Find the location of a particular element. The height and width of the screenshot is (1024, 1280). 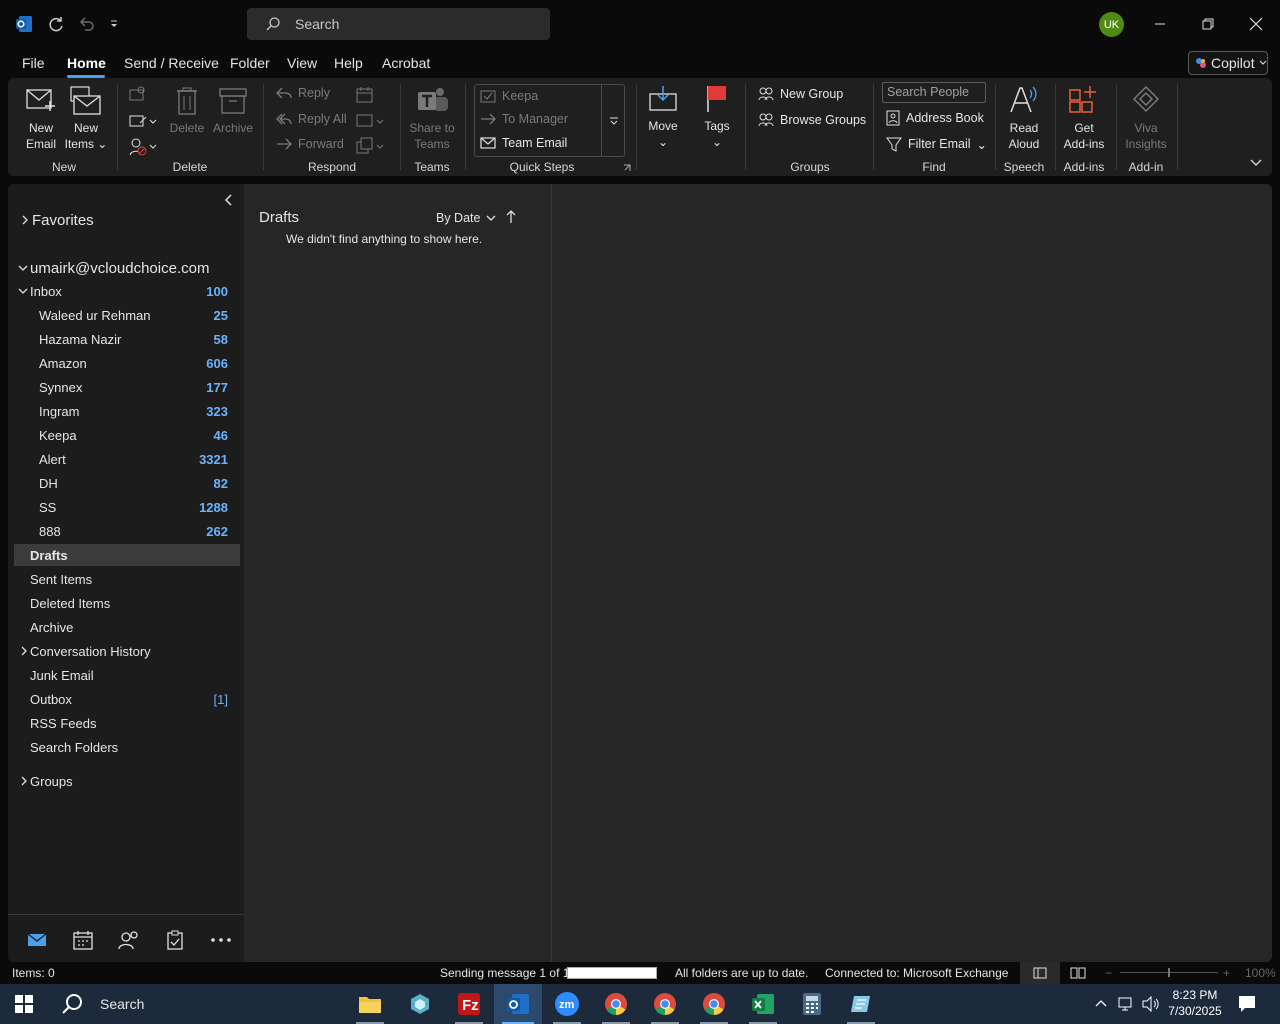

folder-outbox: Outbox [1] is located at coordinates (127, 699).